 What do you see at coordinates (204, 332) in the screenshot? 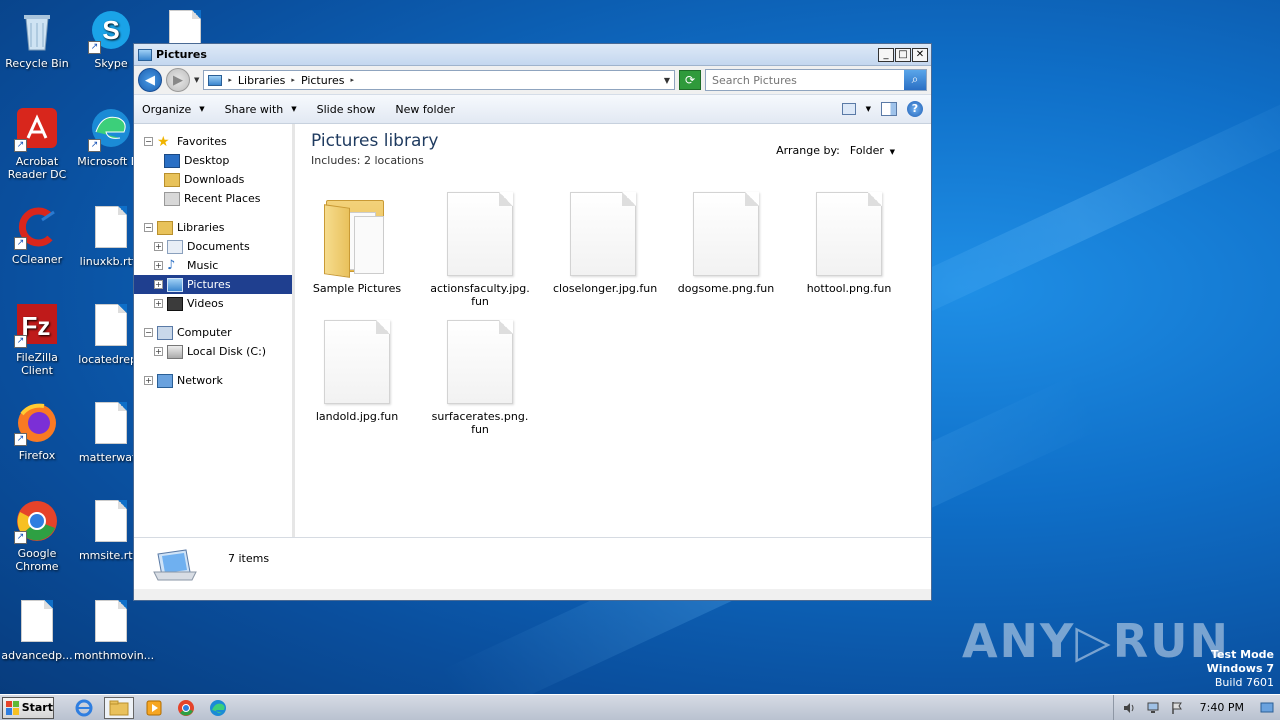
I see `nav-label: Computer` at bounding box center [204, 332].